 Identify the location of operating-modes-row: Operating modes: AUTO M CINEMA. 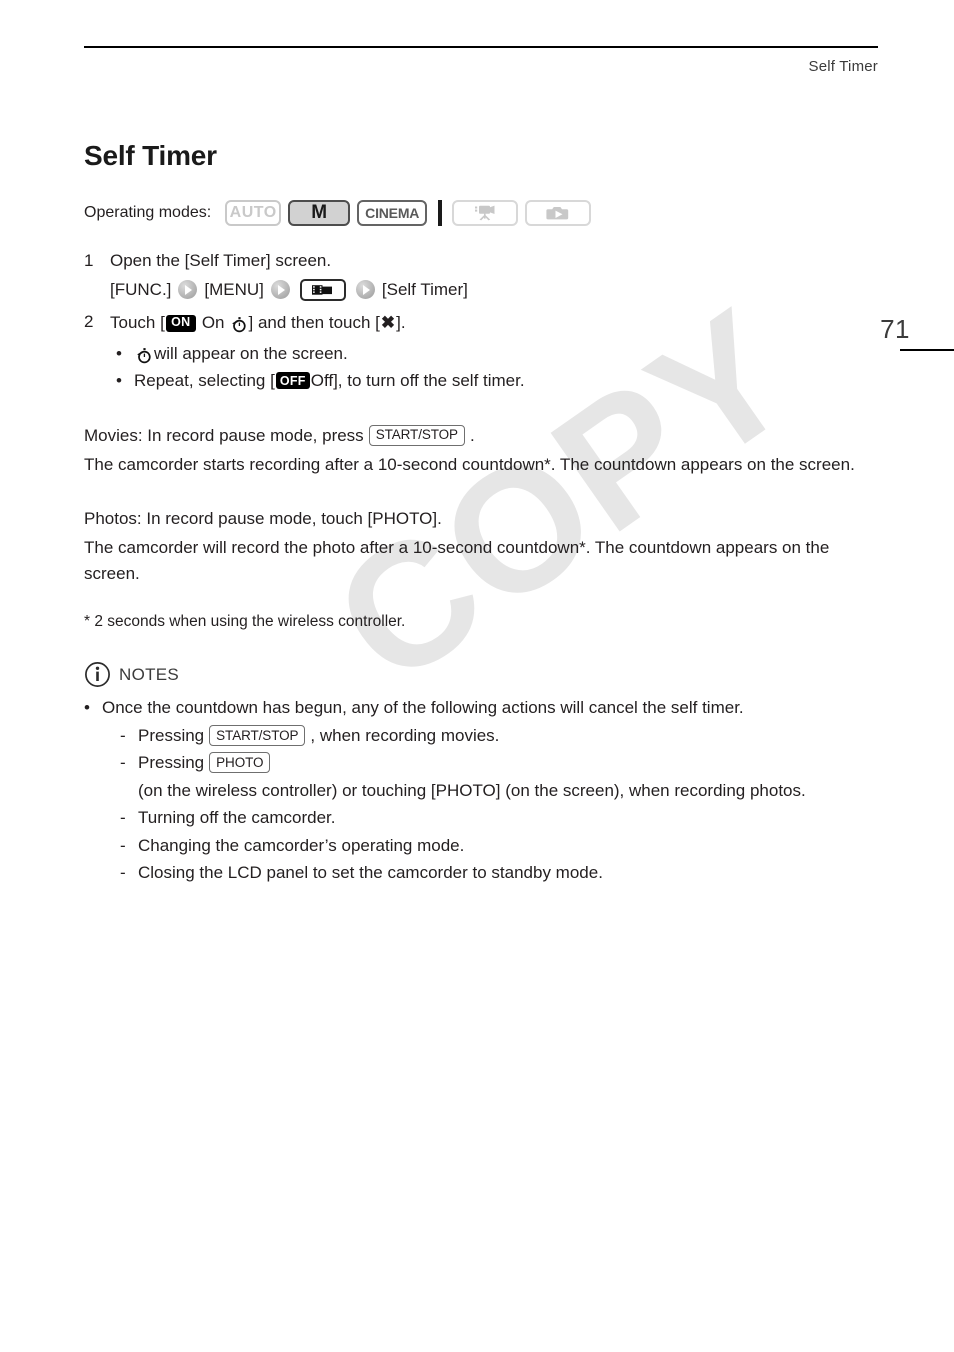
(484, 213).